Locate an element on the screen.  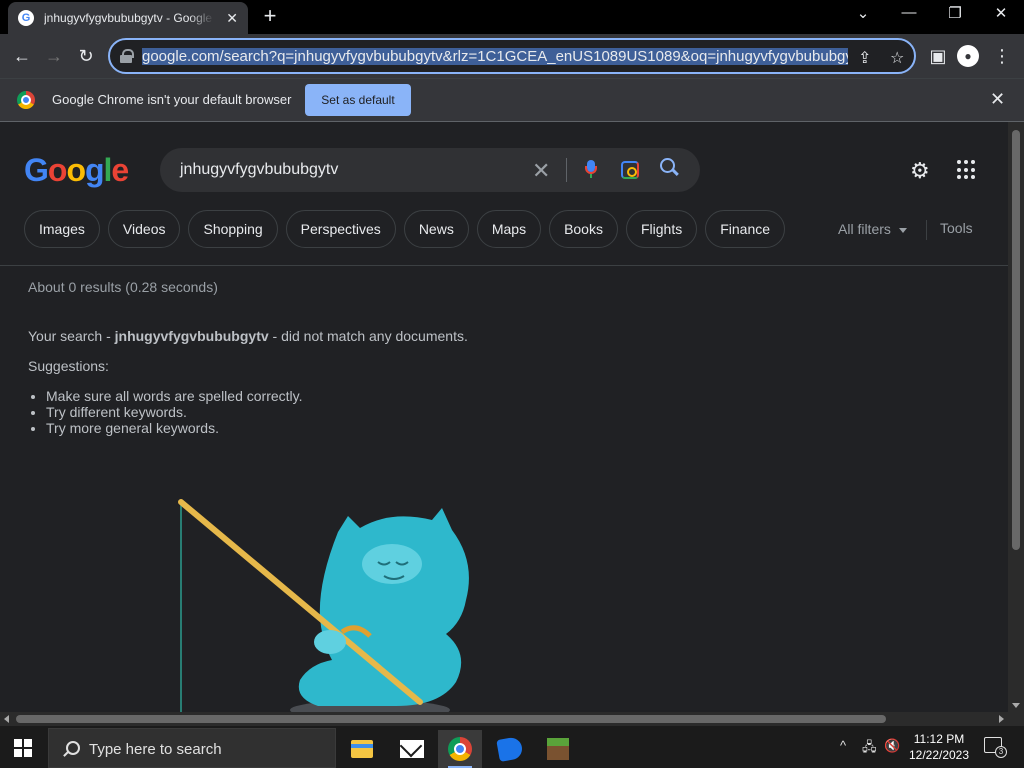
file-explorer-app is located at coordinates (362, 749).